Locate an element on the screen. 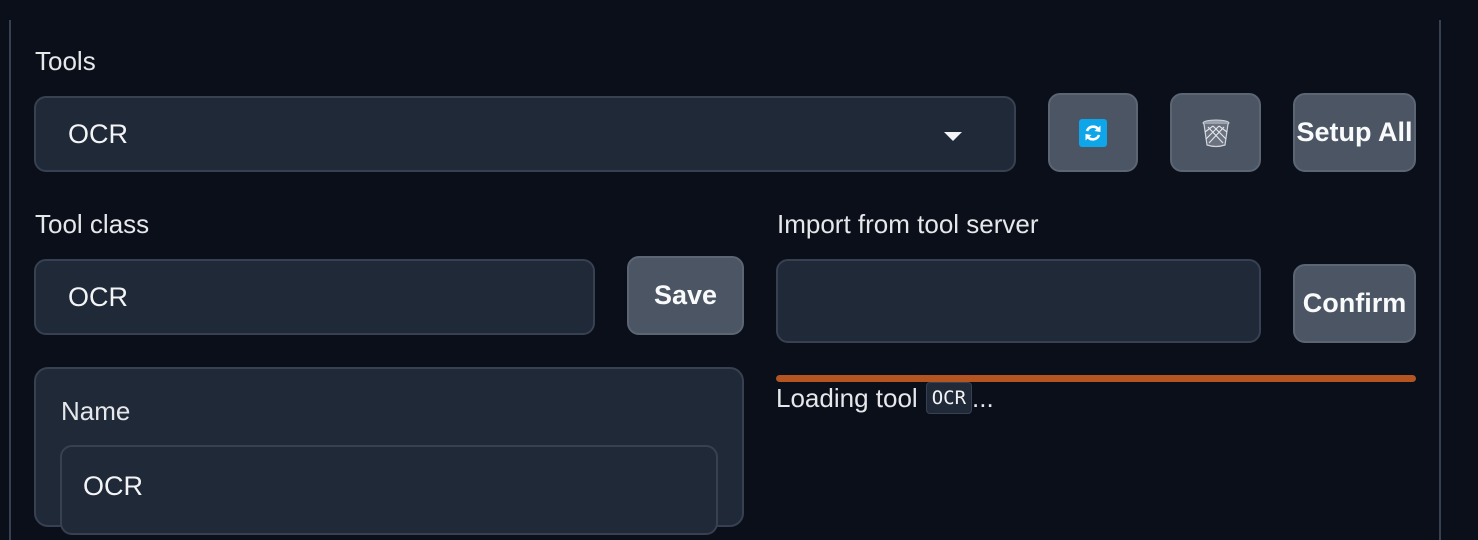 The height and width of the screenshot is (540, 1478). loading-status-prefix: Loading tool is located at coordinates (847, 397).